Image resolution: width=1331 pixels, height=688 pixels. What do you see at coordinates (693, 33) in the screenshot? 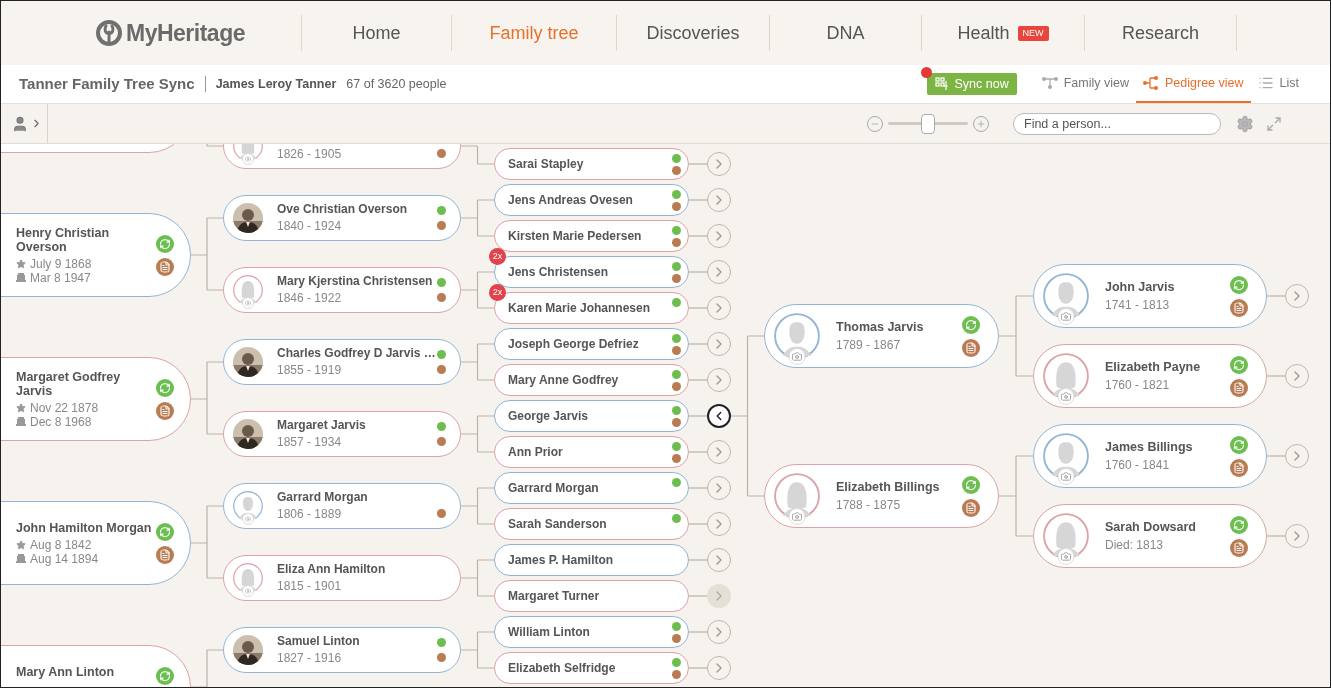
I see `nav-tab: Discoveries` at bounding box center [693, 33].